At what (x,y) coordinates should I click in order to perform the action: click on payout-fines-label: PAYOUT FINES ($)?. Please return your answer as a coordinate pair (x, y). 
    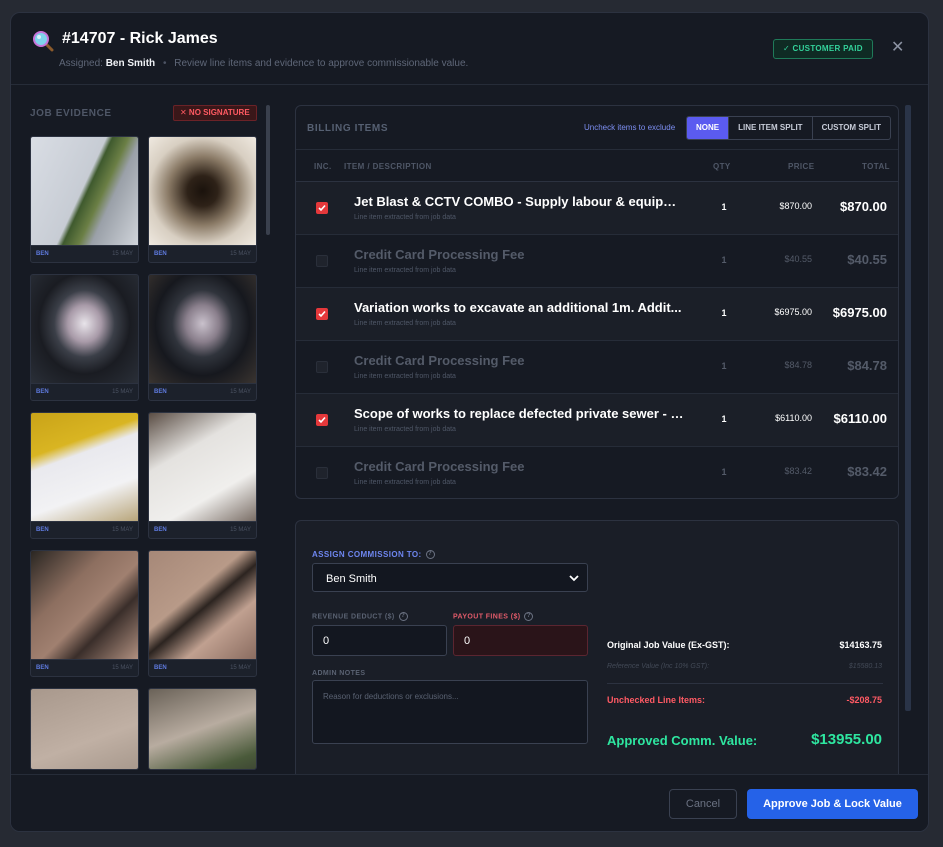
    Looking at the image, I should click on (493, 616).